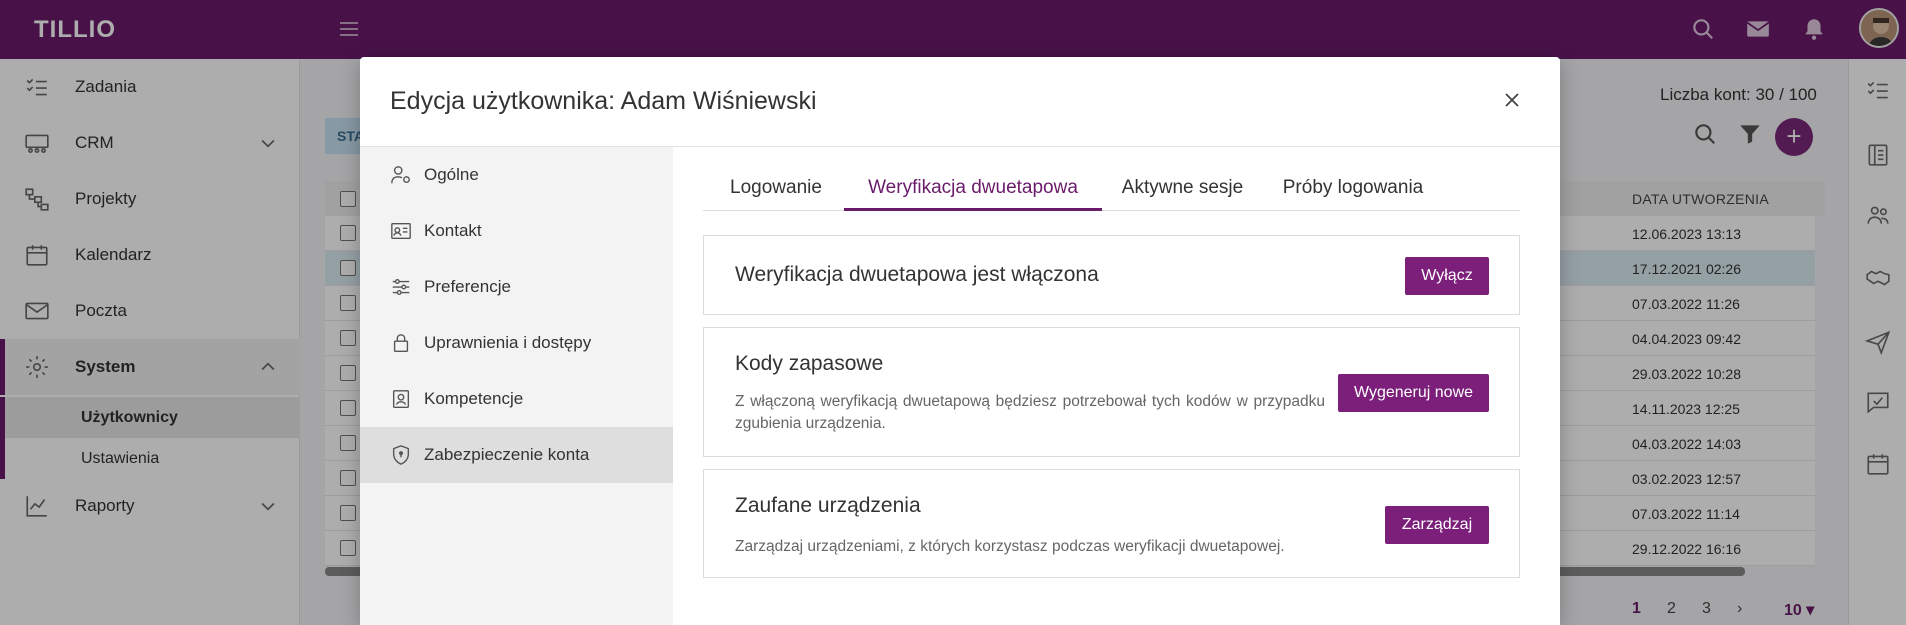  I want to click on id-card-icon, so click(401, 231).